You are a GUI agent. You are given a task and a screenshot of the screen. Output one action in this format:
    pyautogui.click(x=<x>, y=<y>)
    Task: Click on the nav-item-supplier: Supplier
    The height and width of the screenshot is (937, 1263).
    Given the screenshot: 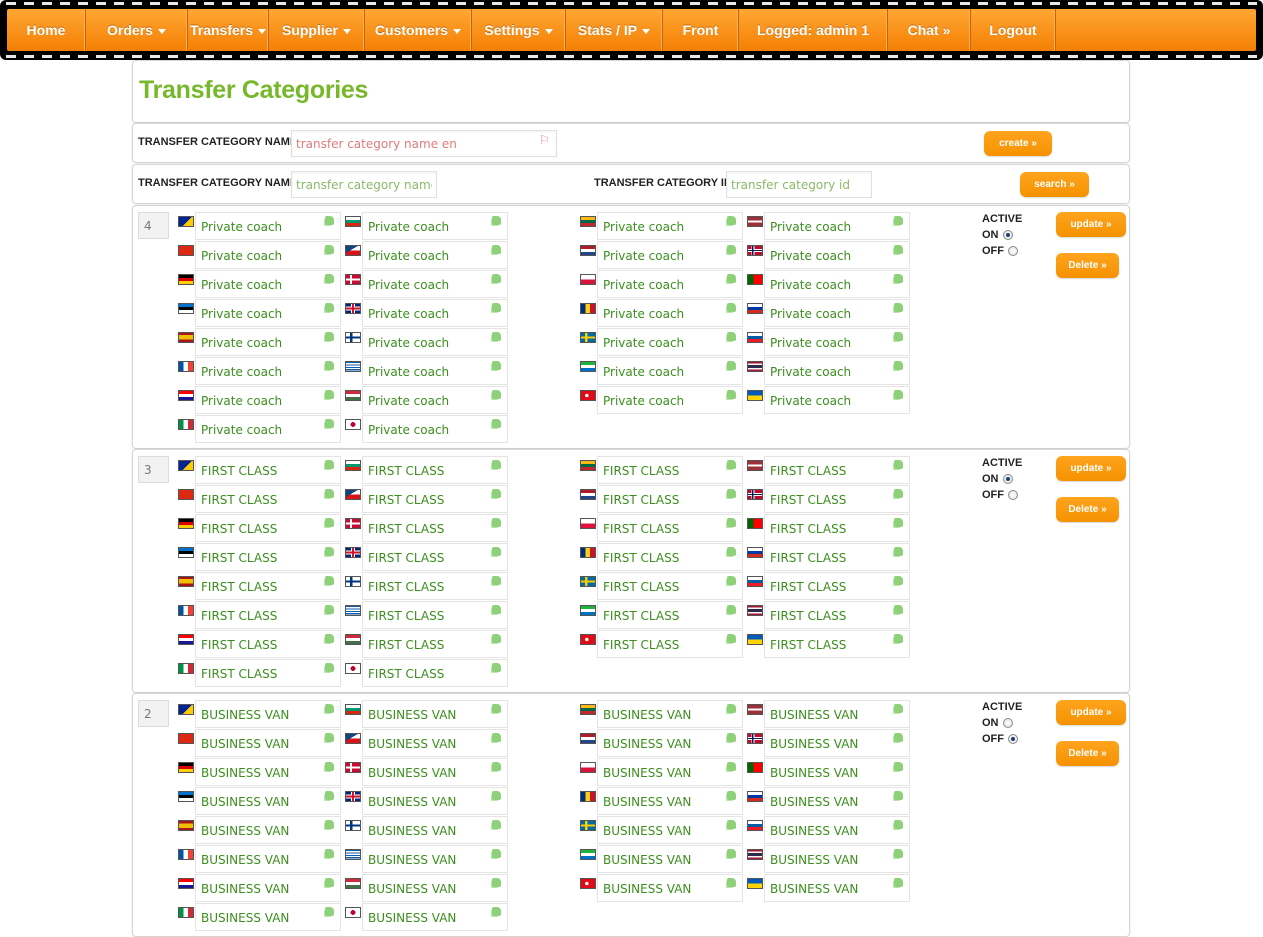 What is the action you would take?
    pyautogui.click(x=317, y=30)
    